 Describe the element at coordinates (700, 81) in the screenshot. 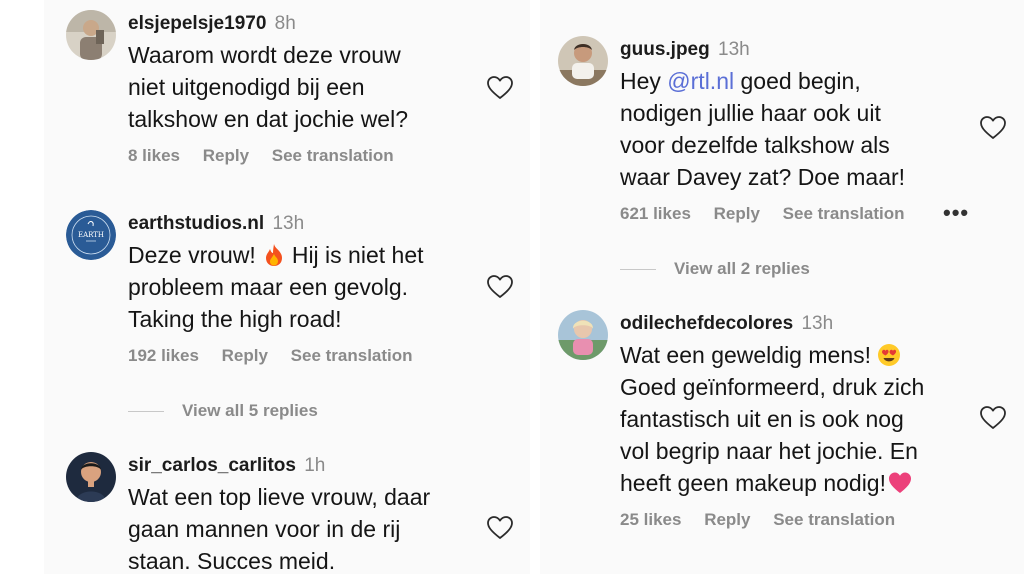

I see `mention-link: @rtl.nl` at that location.